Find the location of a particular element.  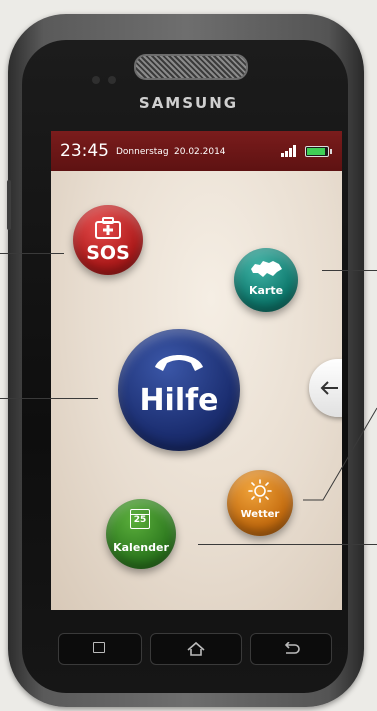

callout-line-wetter is located at coordinates (340, 454).